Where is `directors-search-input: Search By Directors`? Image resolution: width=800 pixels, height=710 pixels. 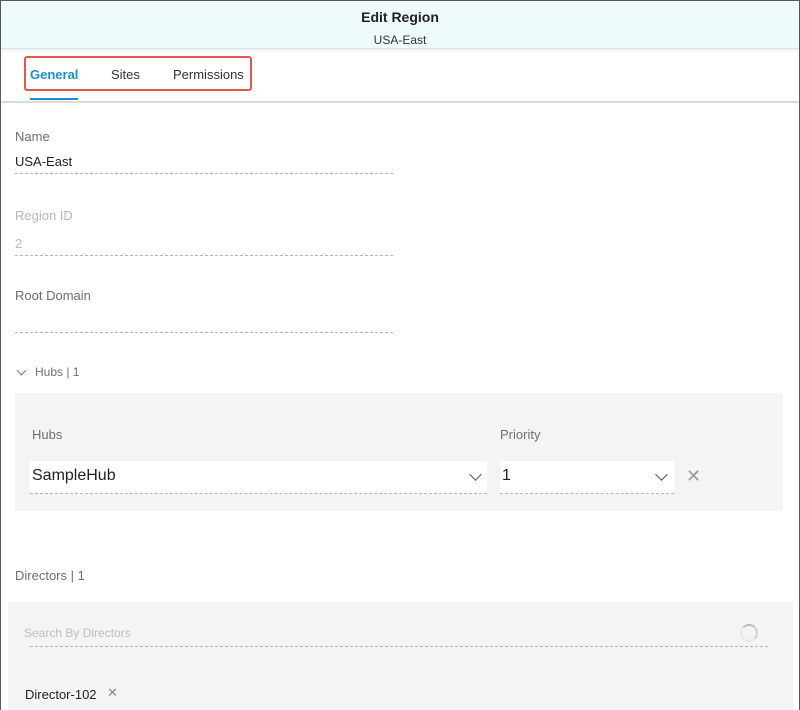
directors-search-input: Search By Directors is located at coordinates (77, 633).